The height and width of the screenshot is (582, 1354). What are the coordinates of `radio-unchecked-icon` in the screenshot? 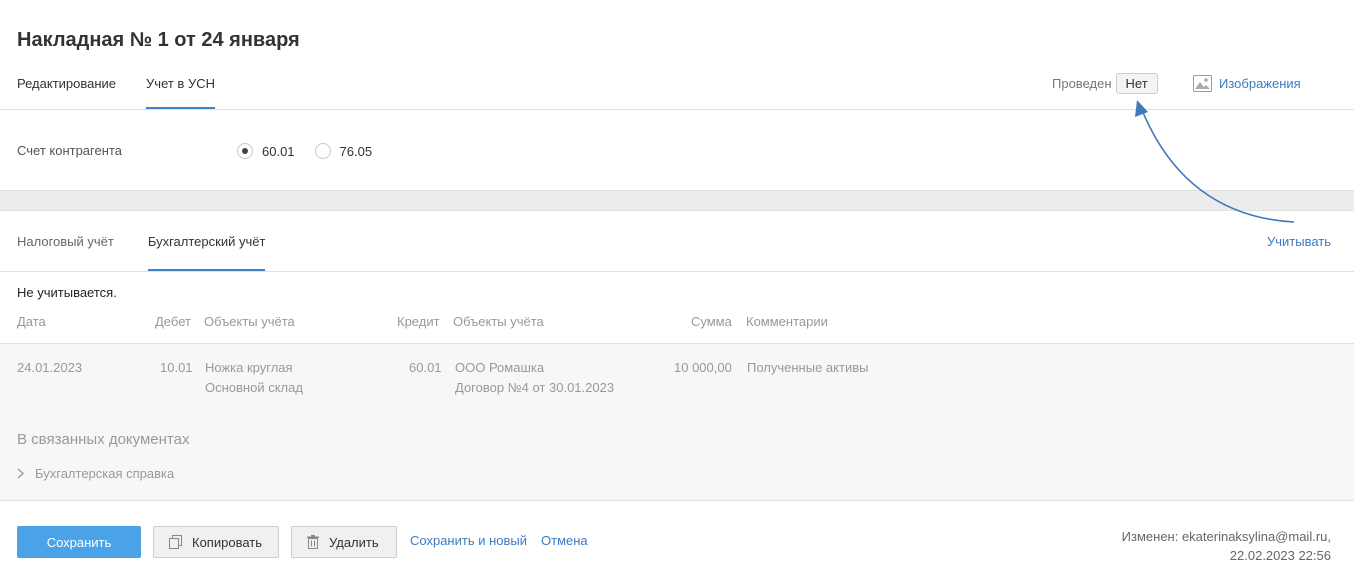 It's located at (322, 151).